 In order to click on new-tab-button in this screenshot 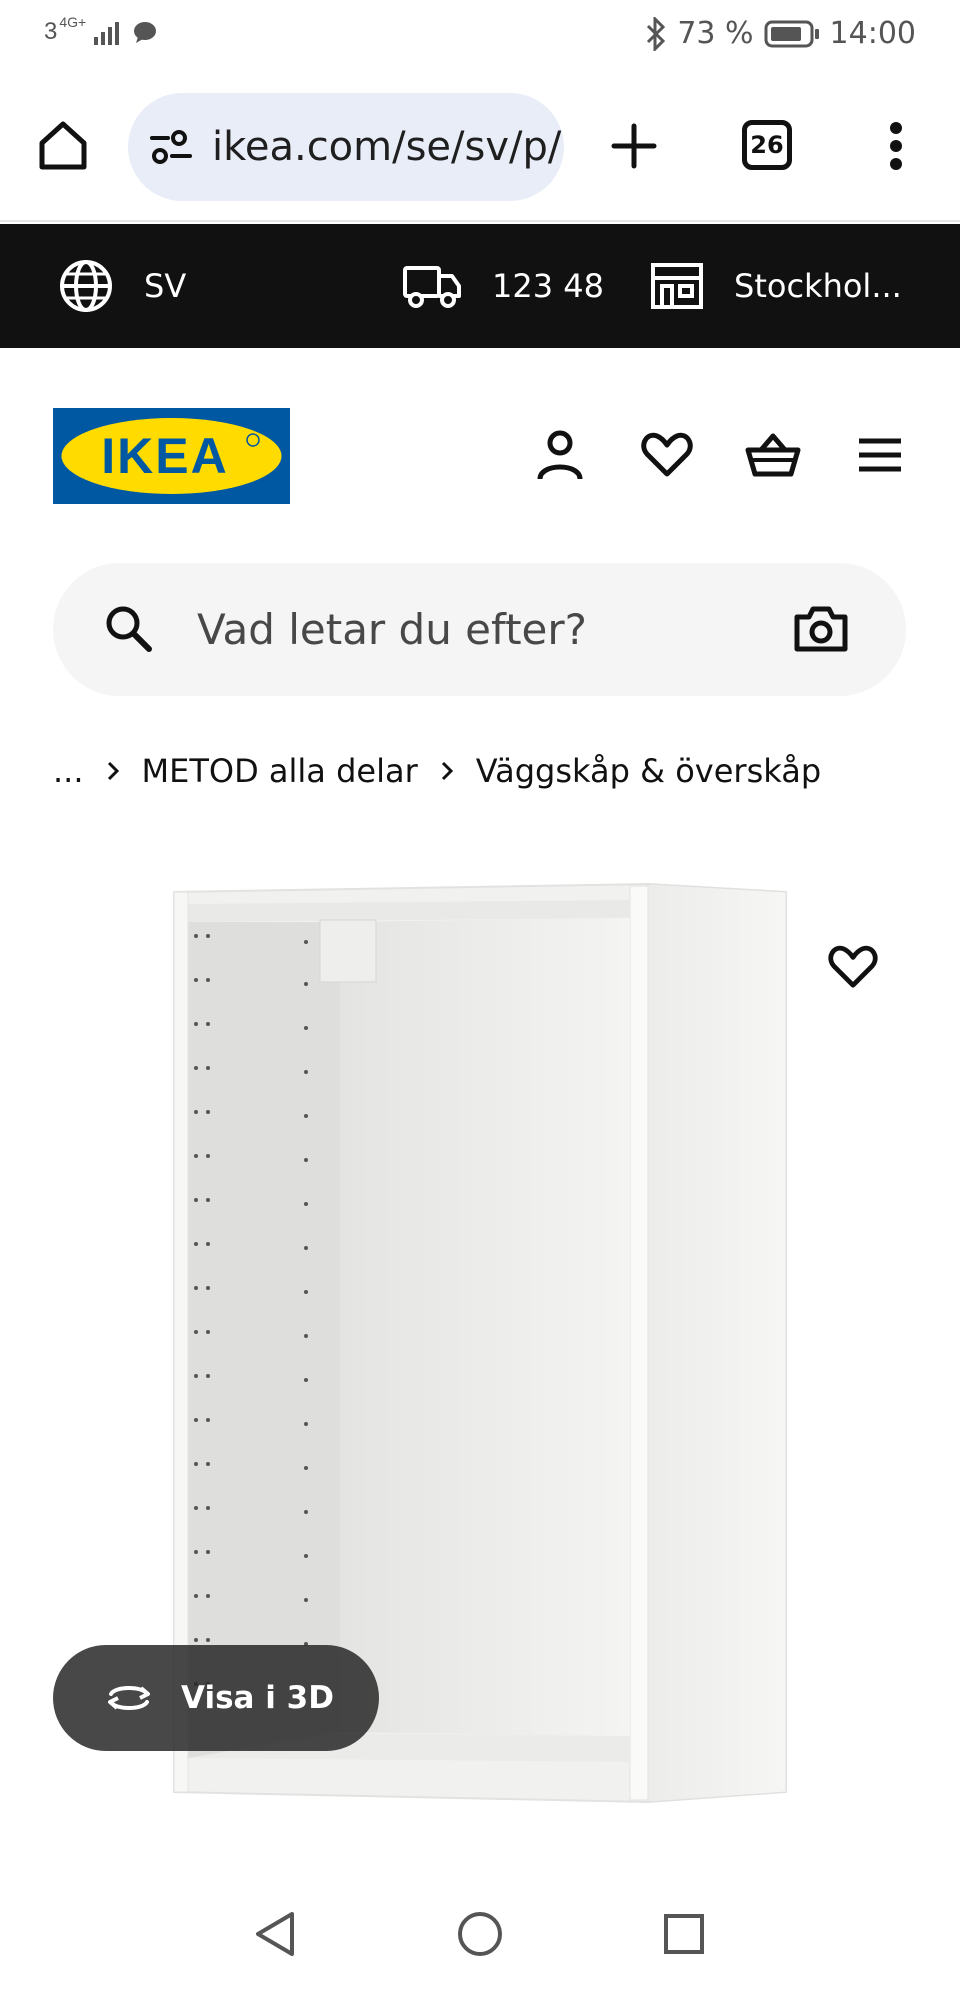, I will do `click(634, 146)`.